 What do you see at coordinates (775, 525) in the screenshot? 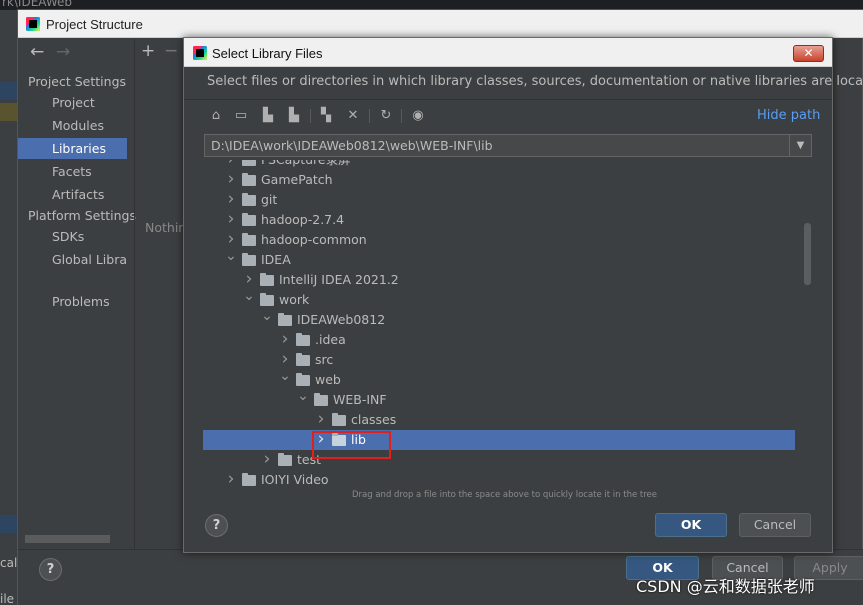
I see `cancel-button: Cancel` at bounding box center [775, 525].